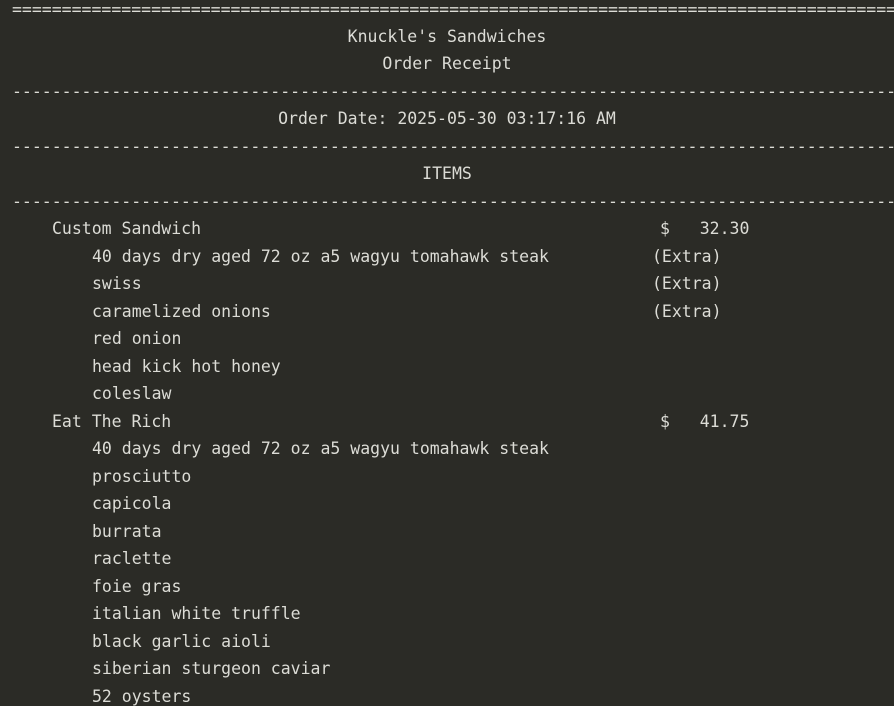 The width and height of the screenshot is (894, 706). What do you see at coordinates (142, 696) in the screenshot?
I see `topping-name: 52 oysters` at bounding box center [142, 696].